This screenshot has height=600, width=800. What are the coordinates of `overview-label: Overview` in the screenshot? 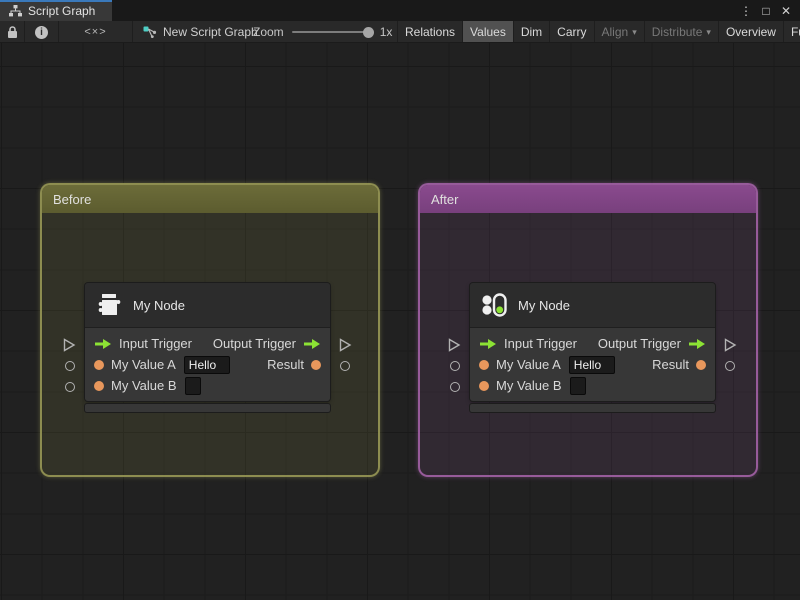 It's located at (750, 32).